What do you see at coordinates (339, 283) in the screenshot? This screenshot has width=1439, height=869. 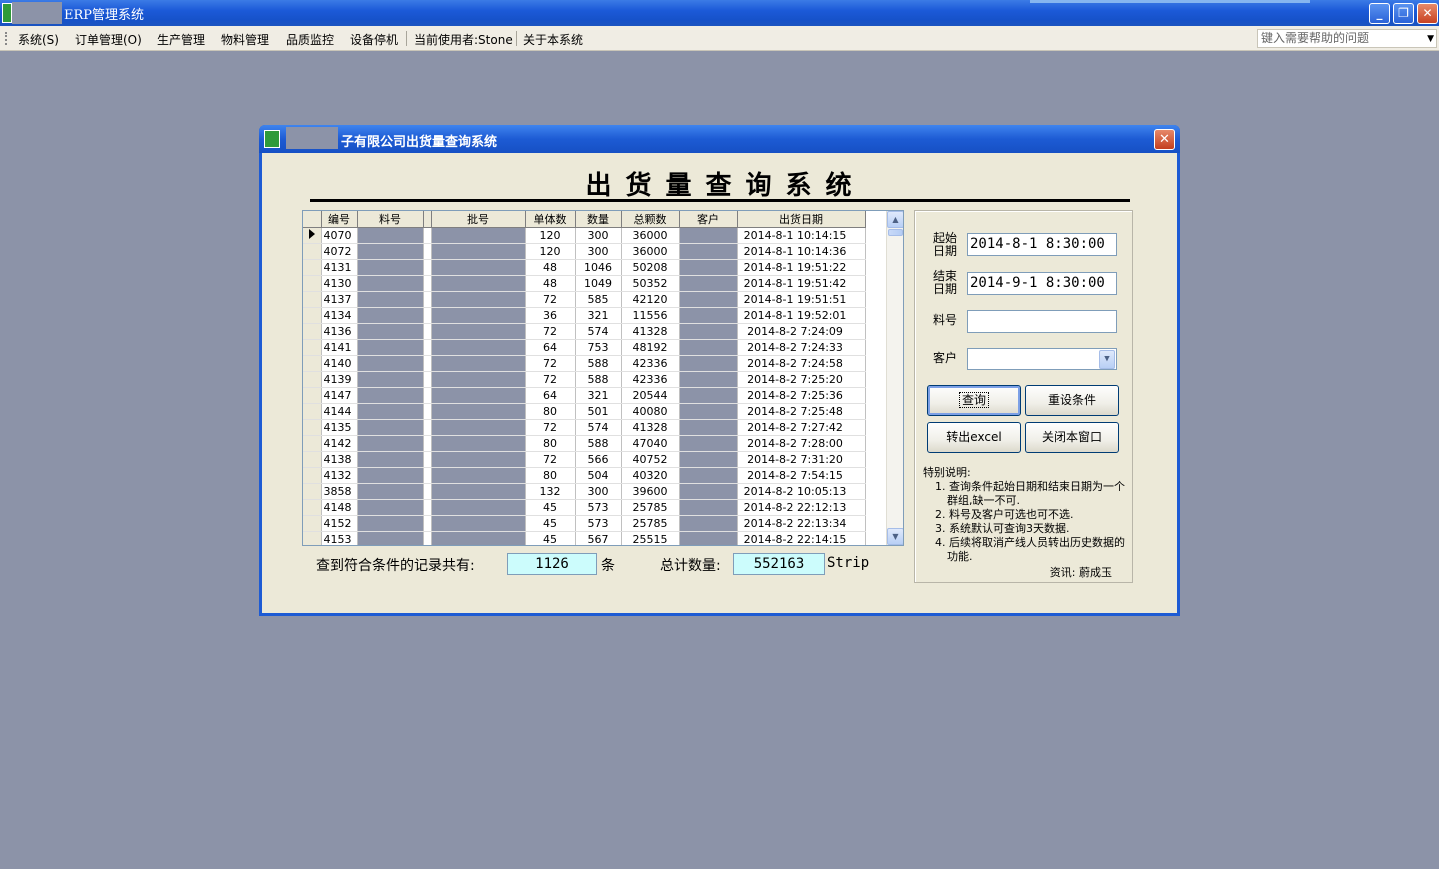 I see `col-id-cell: 4130` at bounding box center [339, 283].